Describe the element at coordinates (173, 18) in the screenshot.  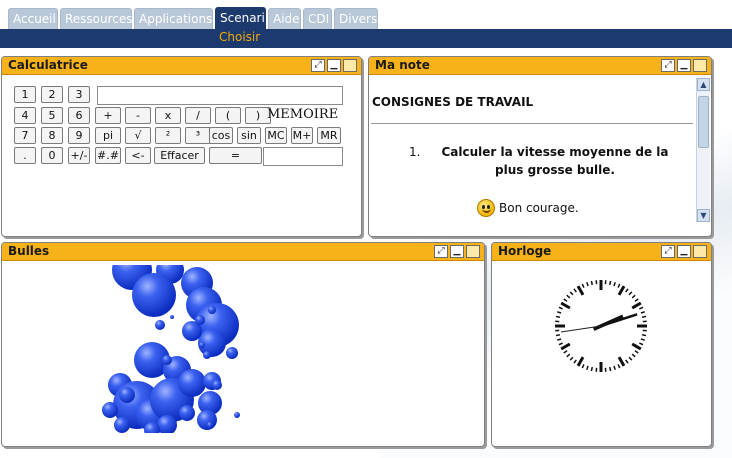
I see `tab-applications: Applications` at that location.